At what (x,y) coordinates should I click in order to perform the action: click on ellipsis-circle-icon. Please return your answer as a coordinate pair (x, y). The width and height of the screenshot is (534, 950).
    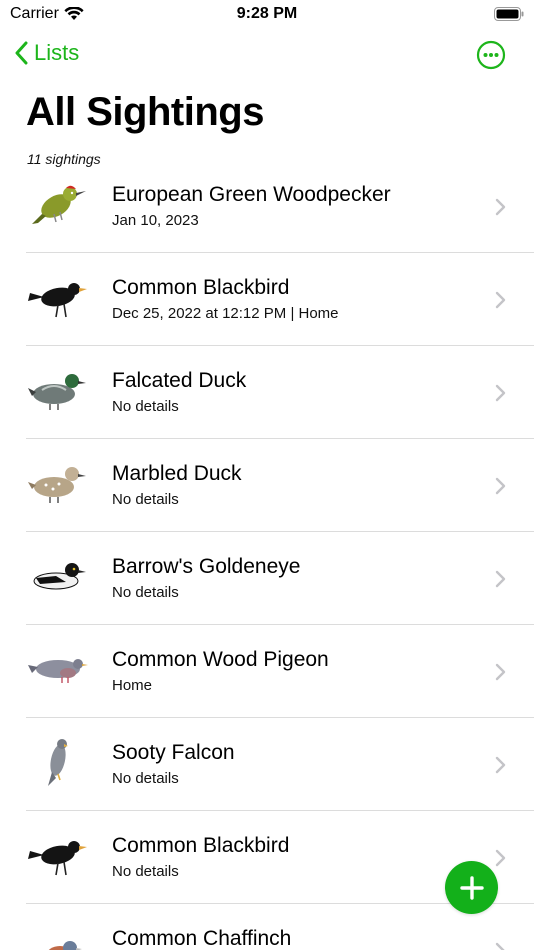
    Looking at the image, I should click on (491, 55).